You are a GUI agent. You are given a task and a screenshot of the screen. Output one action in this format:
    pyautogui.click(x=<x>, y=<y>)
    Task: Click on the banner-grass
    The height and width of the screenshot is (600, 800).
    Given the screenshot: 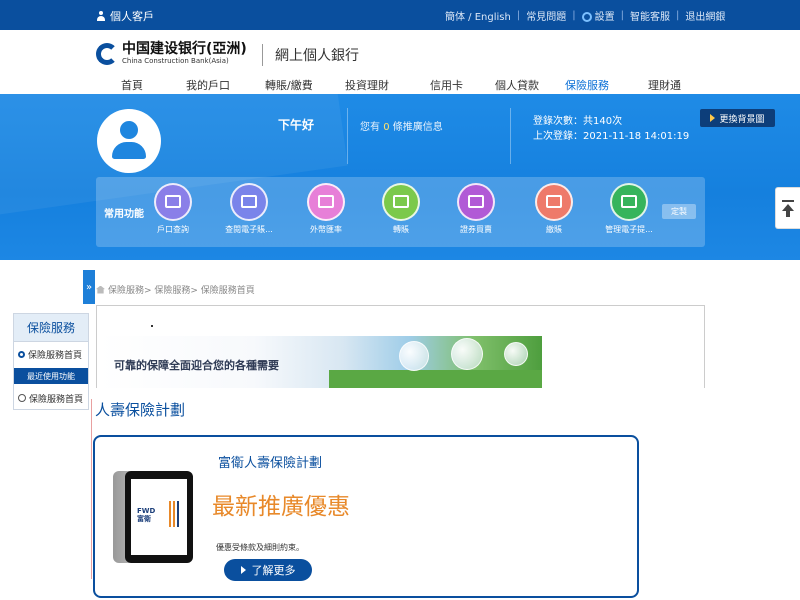 What is the action you would take?
    pyautogui.click(x=435, y=379)
    